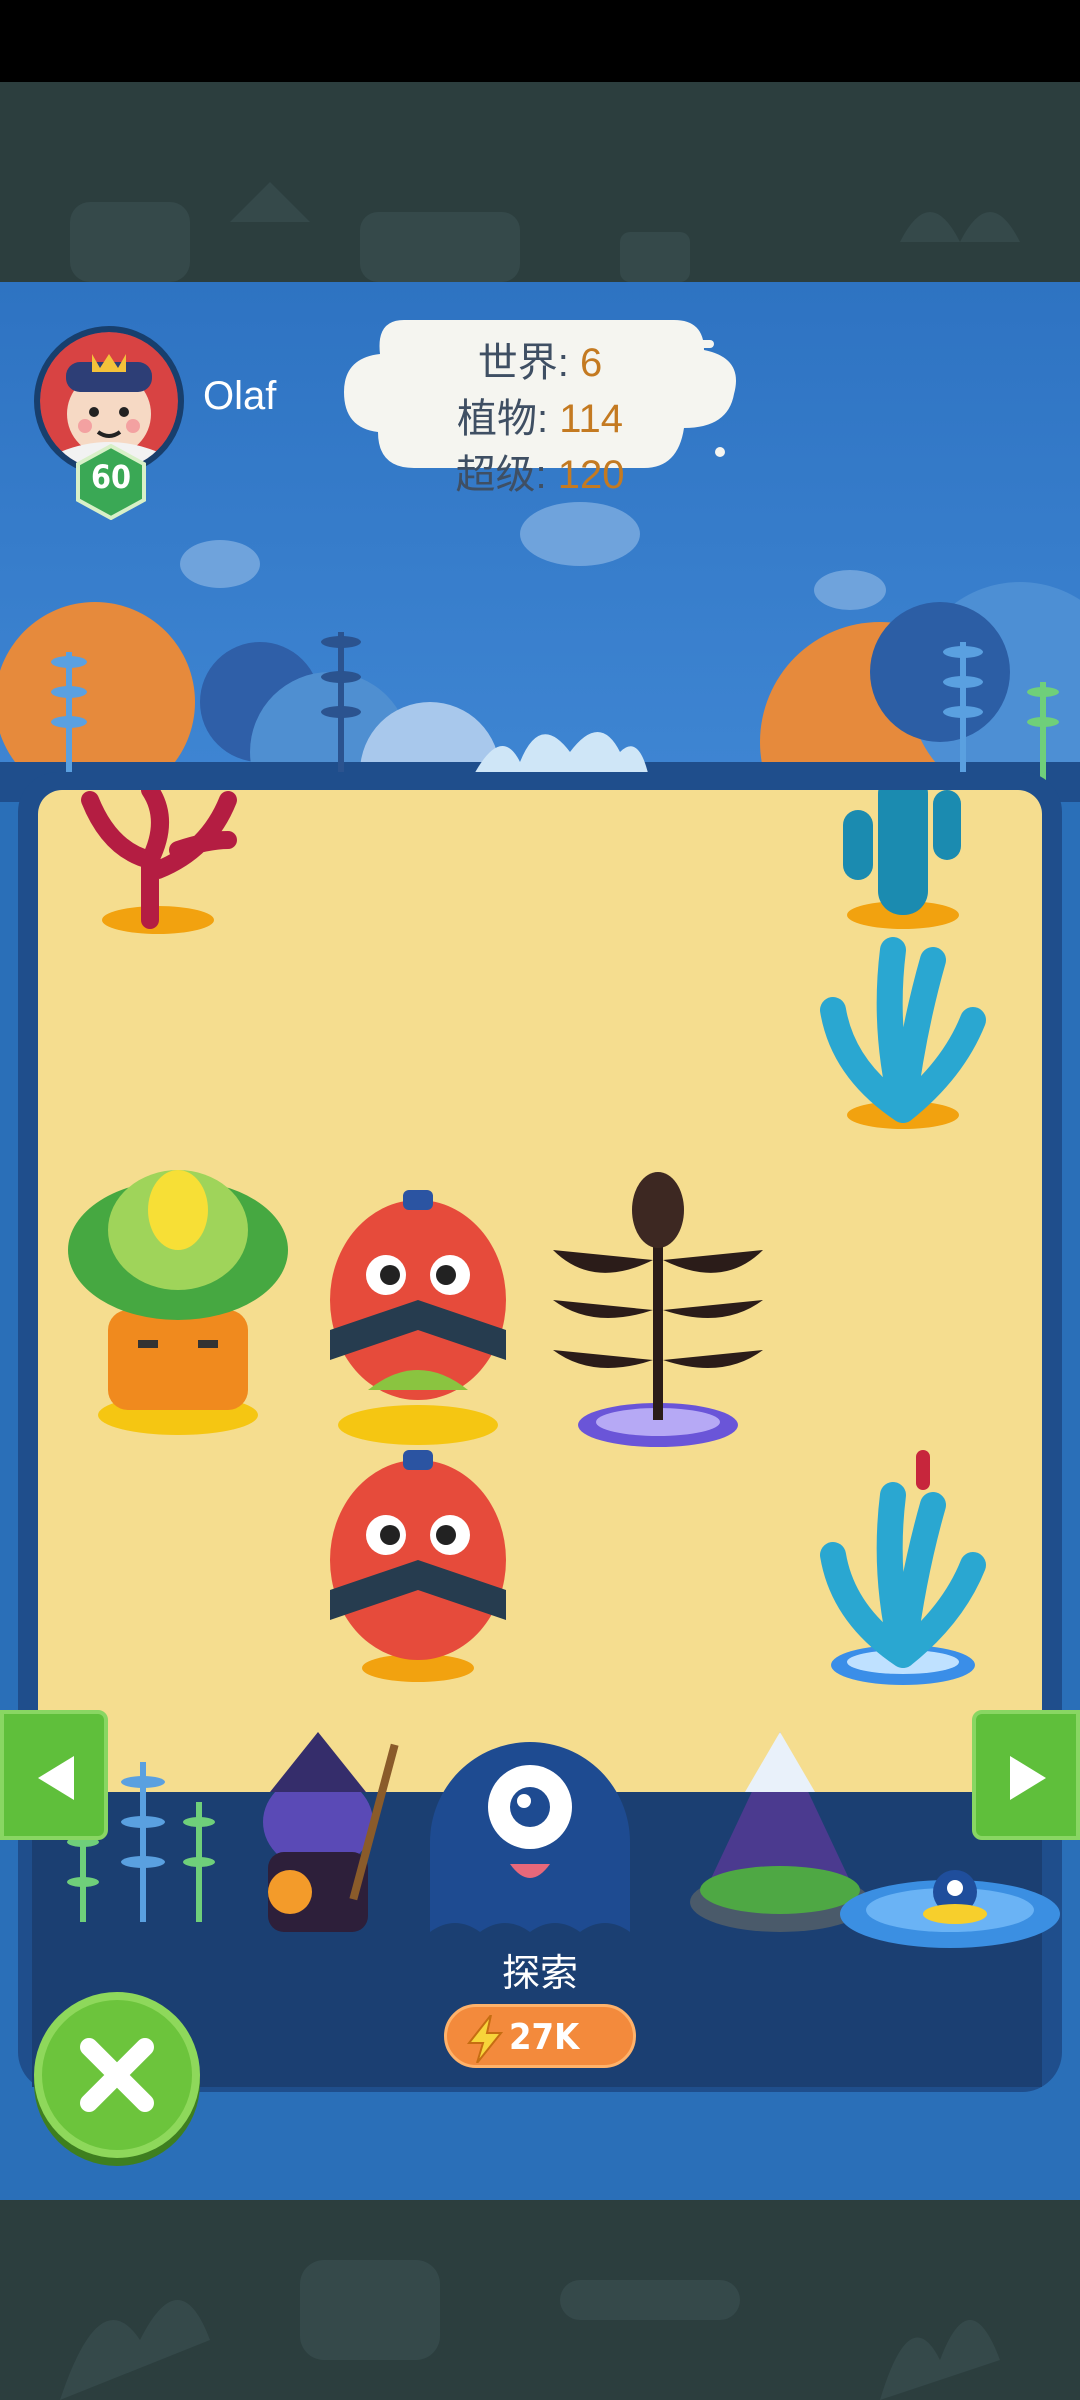 The width and height of the screenshot is (1080, 2400). Describe the element at coordinates (903, 860) in the screenshot. I see `plant-blue-cactus` at that location.